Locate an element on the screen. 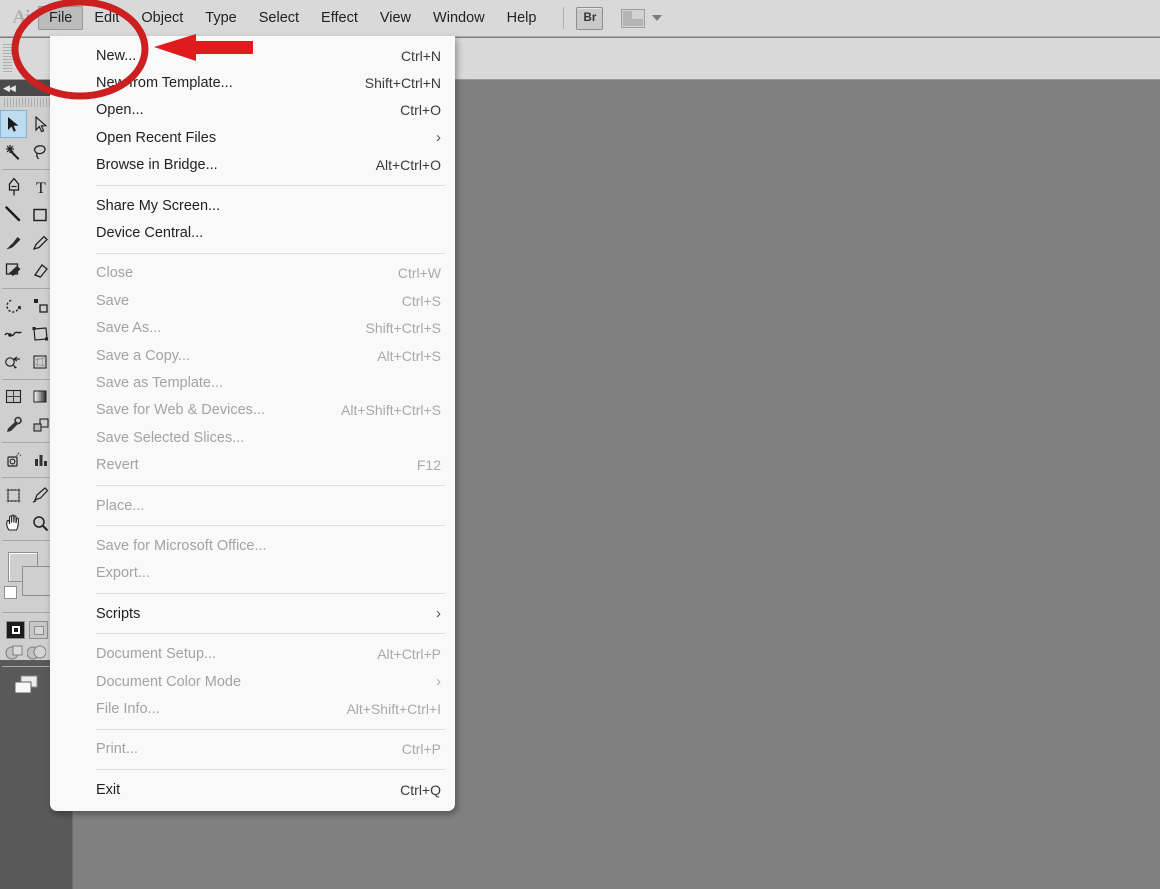 This screenshot has height=889, width=1160. rotate-tool is located at coordinates (13, 306).